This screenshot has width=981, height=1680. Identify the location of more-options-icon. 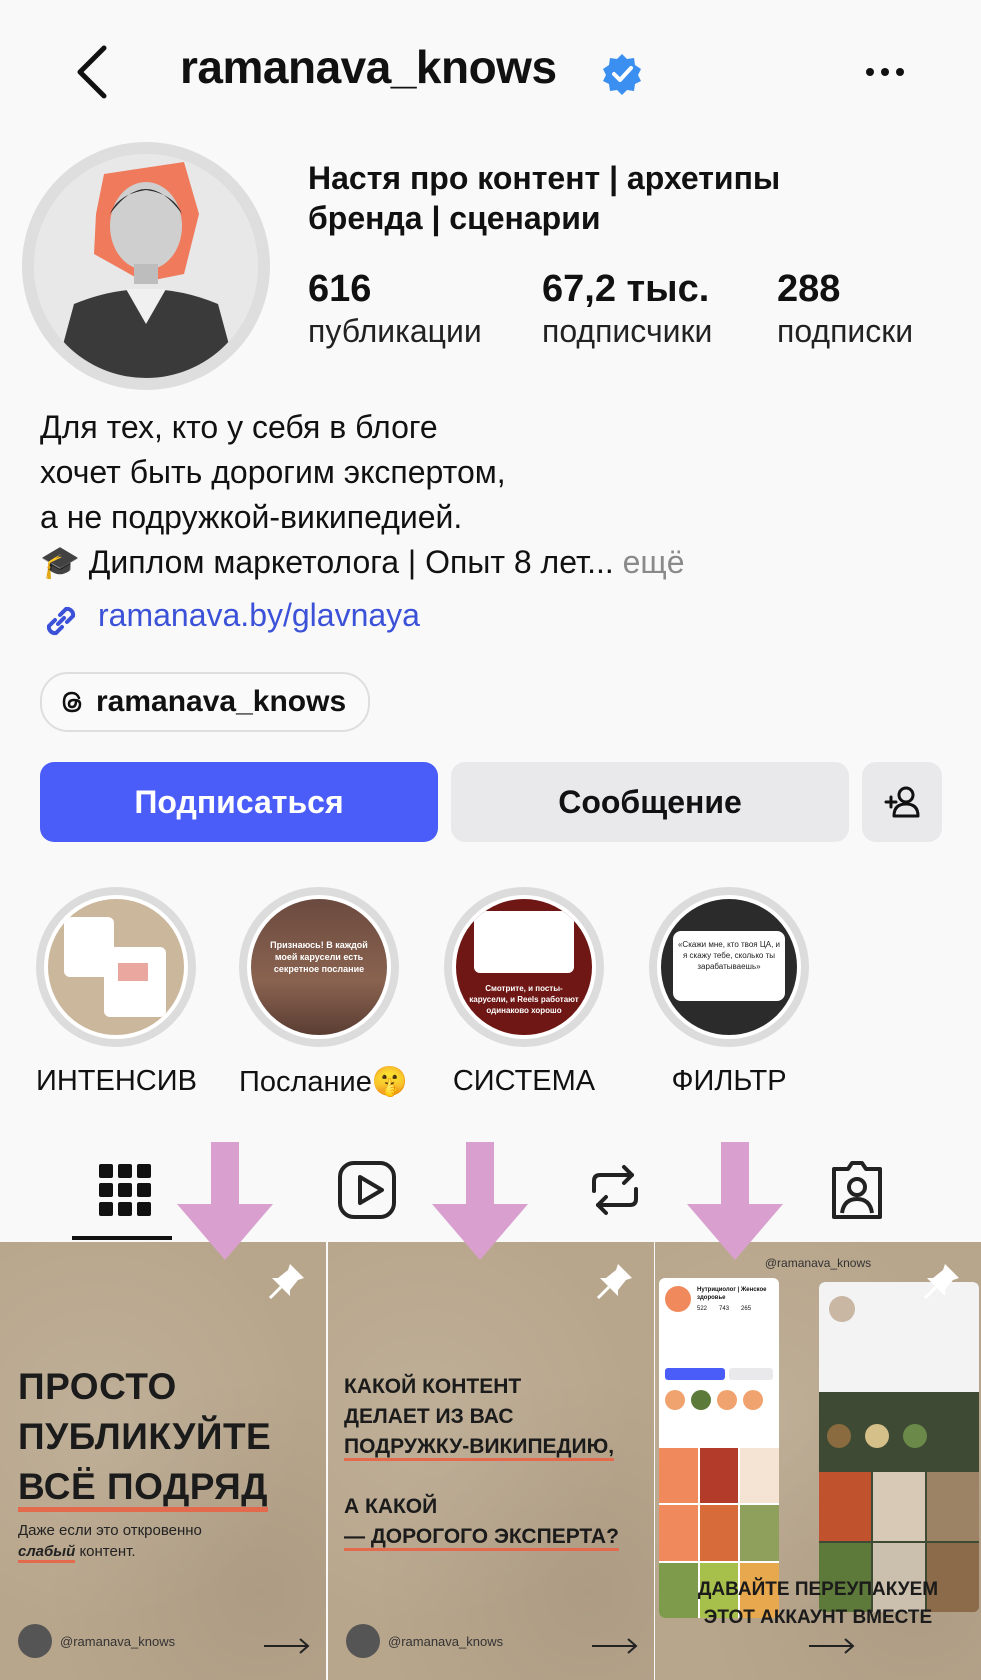
(885, 72).